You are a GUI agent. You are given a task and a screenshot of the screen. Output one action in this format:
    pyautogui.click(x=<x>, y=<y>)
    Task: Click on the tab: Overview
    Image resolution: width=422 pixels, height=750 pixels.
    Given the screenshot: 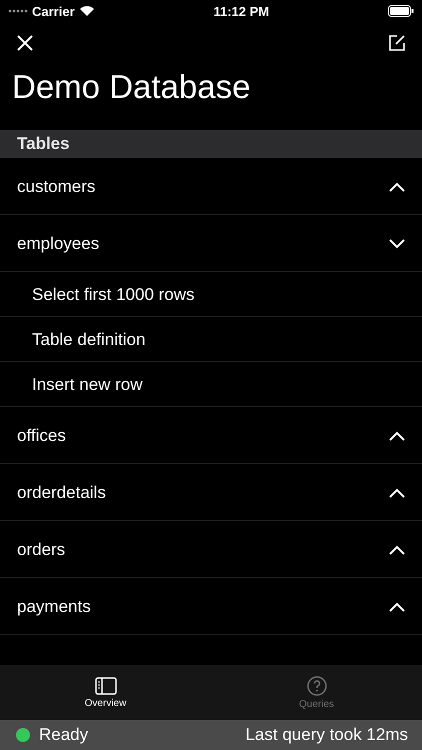 What is the action you would take?
    pyautogui.click(x=105, y=692)
    